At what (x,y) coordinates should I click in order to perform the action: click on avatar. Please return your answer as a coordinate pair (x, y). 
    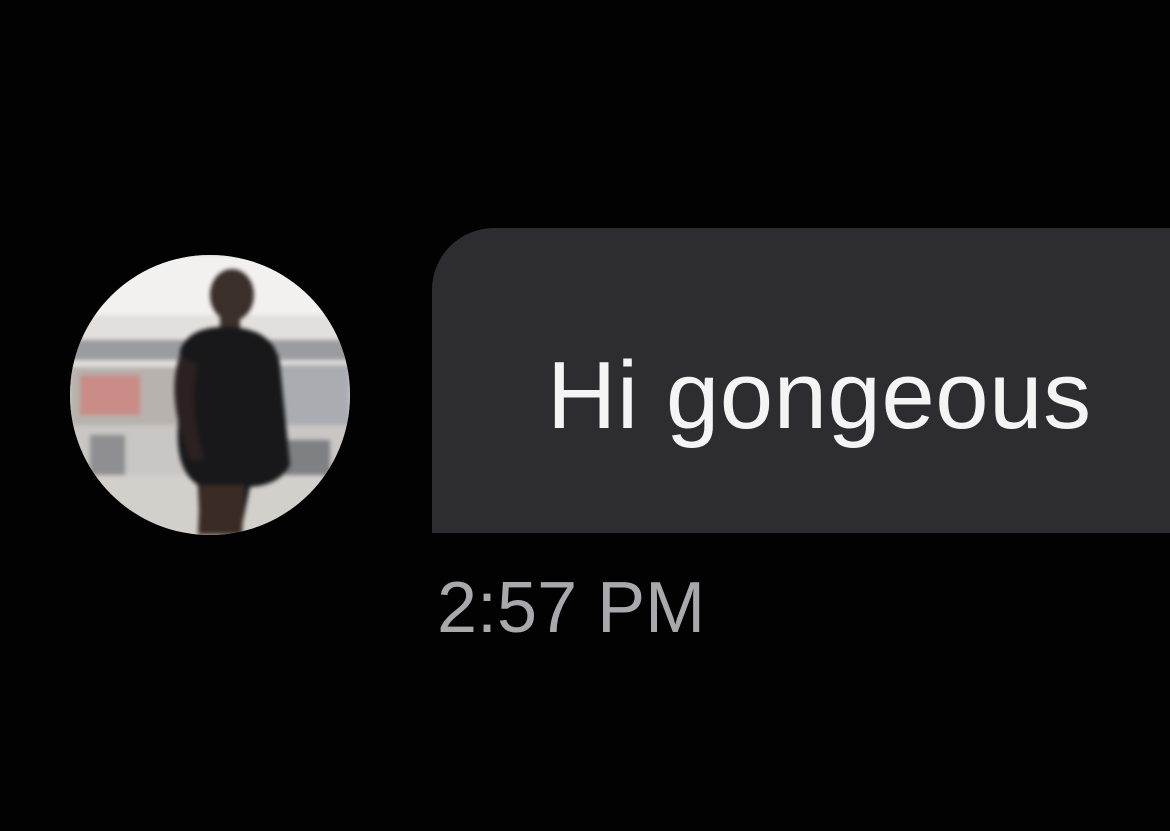
    Looking at the image, I should click on (210, 395).